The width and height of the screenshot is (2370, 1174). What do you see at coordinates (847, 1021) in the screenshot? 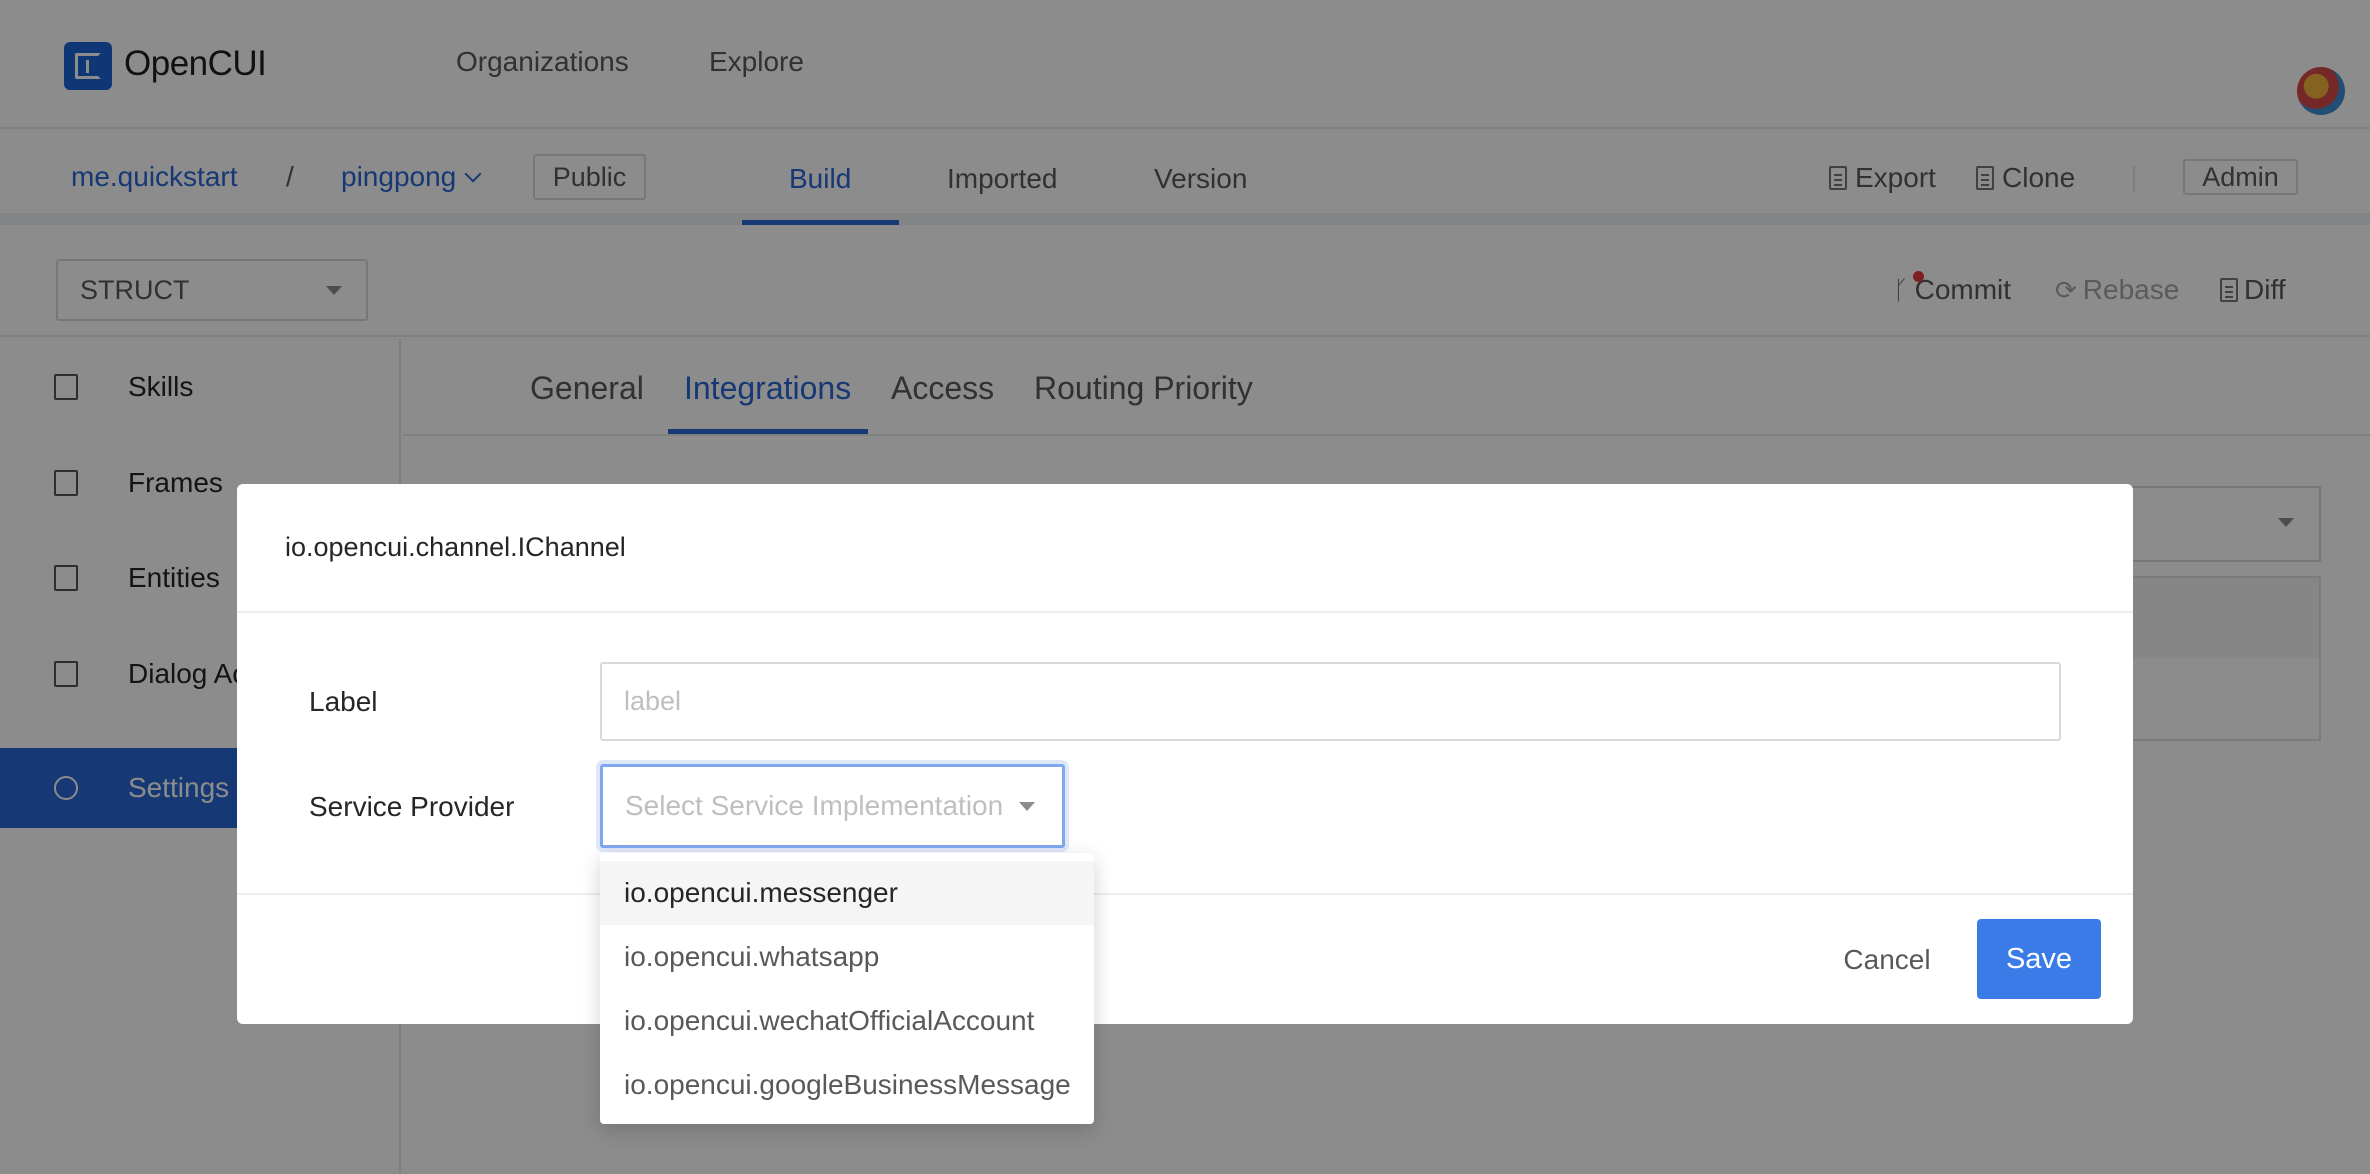
I see `dropdown-option-wechat-official-account: io.opencui.wechatOfficialAccount` at bounding box center [847, 1021].